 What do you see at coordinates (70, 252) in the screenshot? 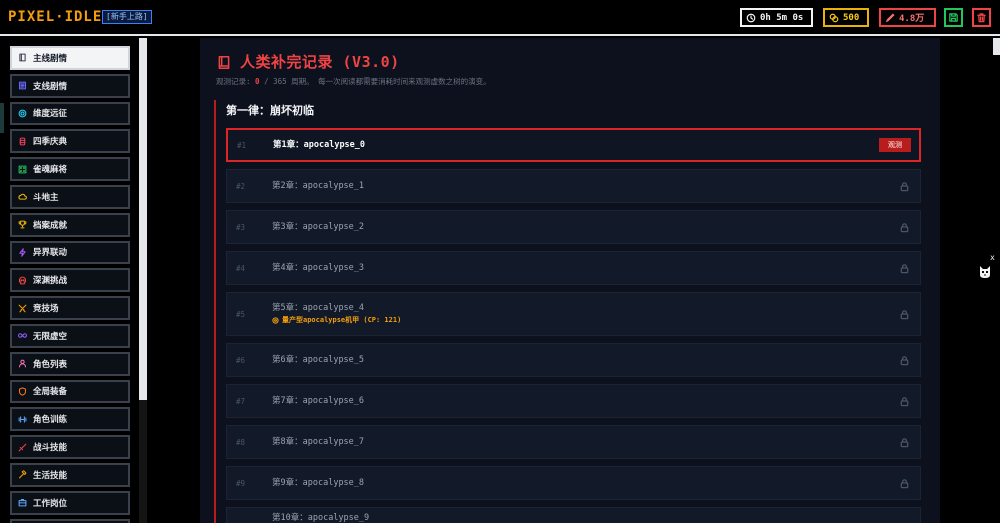
I see `sidebar-item-crossover: 异界联动` at bounding box center [70, 252].